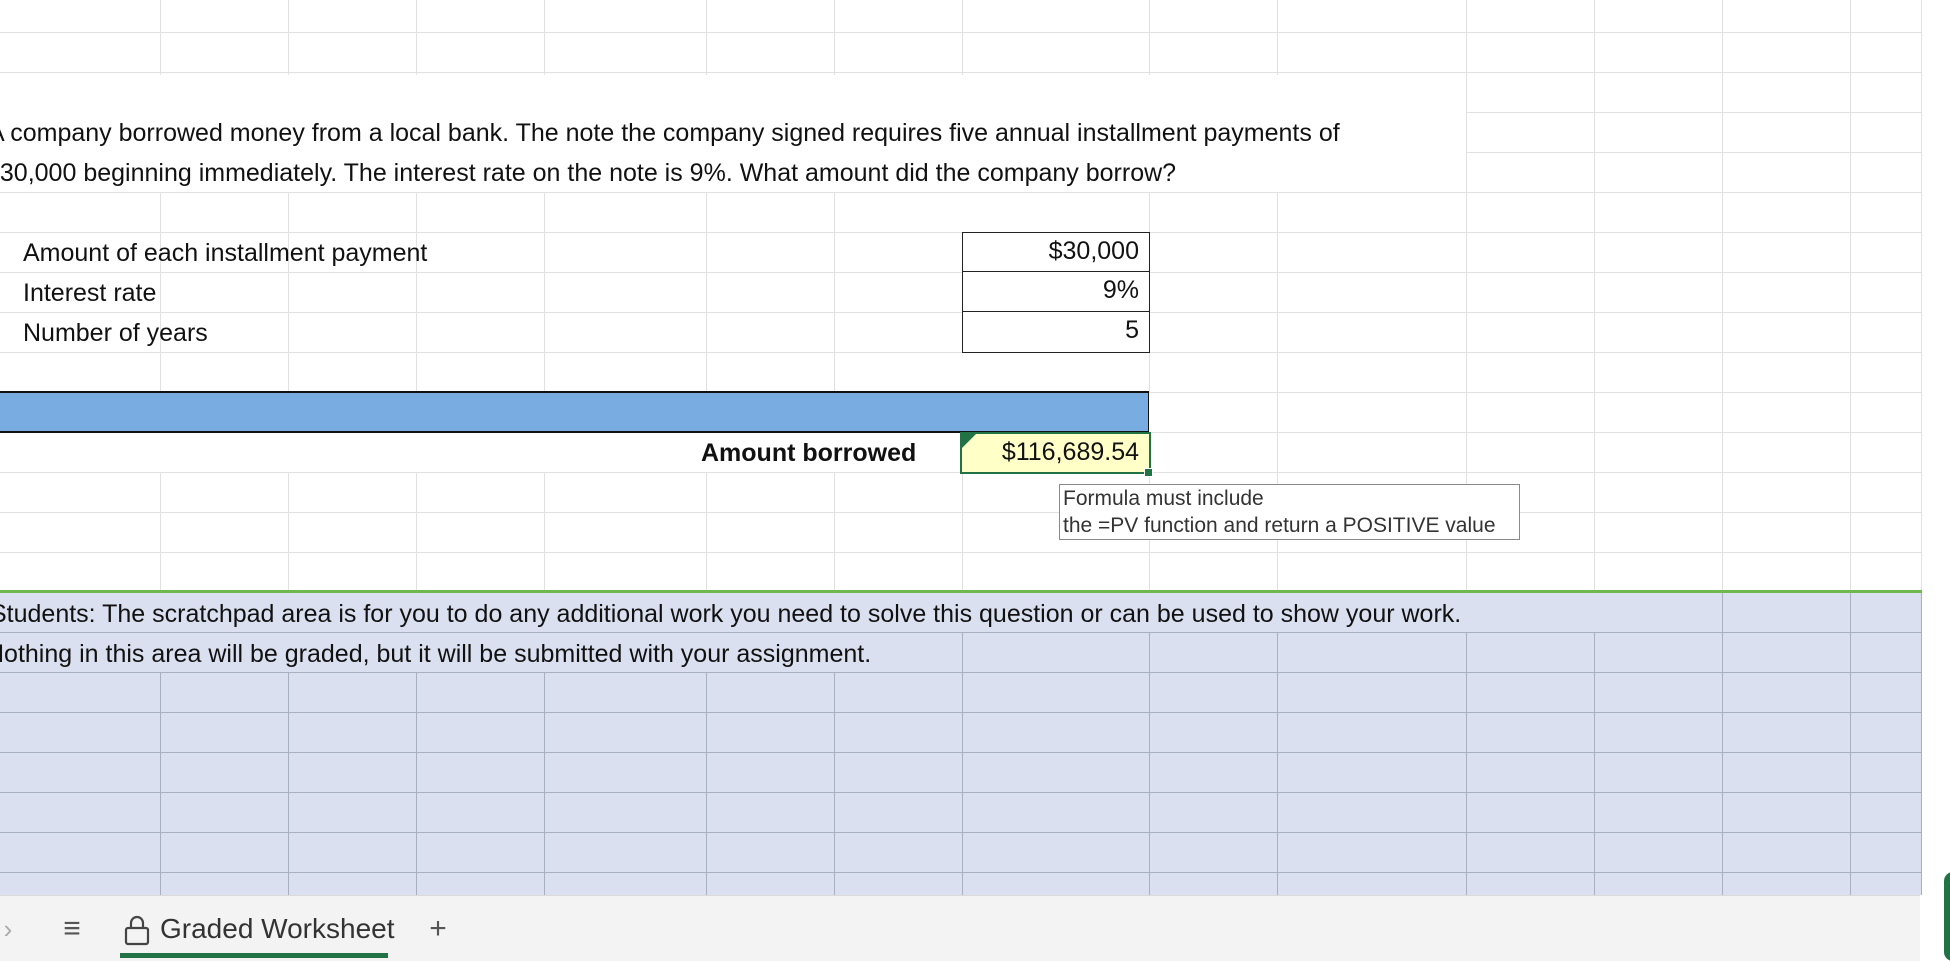 The width and height of the screenshot is (1950, 961). Describe the element at coordinates (1056, 332) in the screenshot. I see `years-input-cell: 5` at that location.